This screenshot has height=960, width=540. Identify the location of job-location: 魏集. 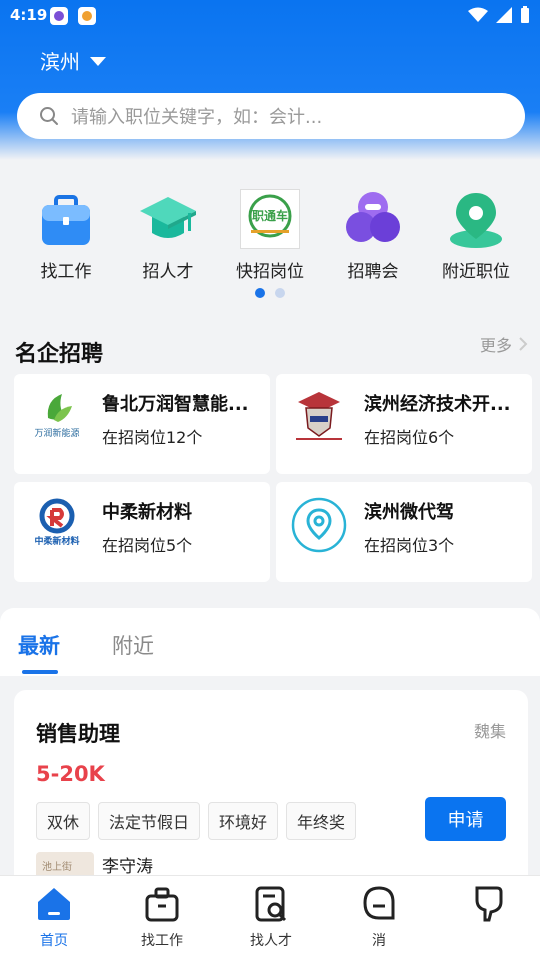
(489, 731).